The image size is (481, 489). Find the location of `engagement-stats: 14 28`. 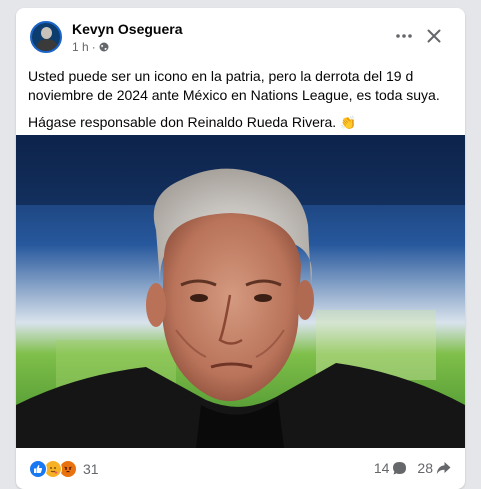

engagement-stats: 14 28 is located at coordinates (412, 468).